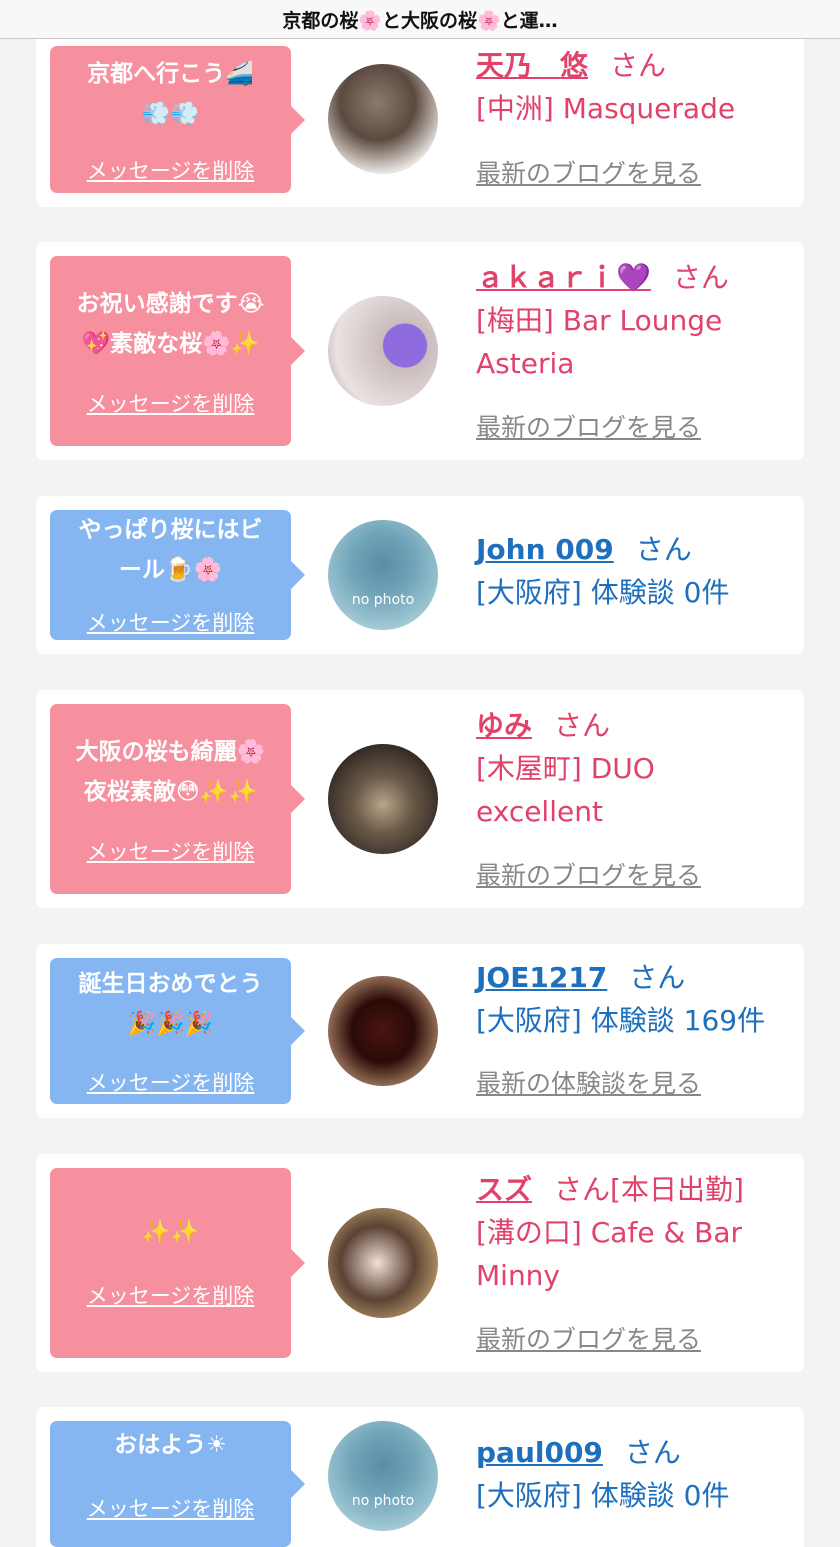 Image resolution: width=840 pixels, height=1547 pixels. What do you see at coordinates (170, 1232) in the screenshot?
I see `message-line: ✨✨` at bounding box center [170, 1232].